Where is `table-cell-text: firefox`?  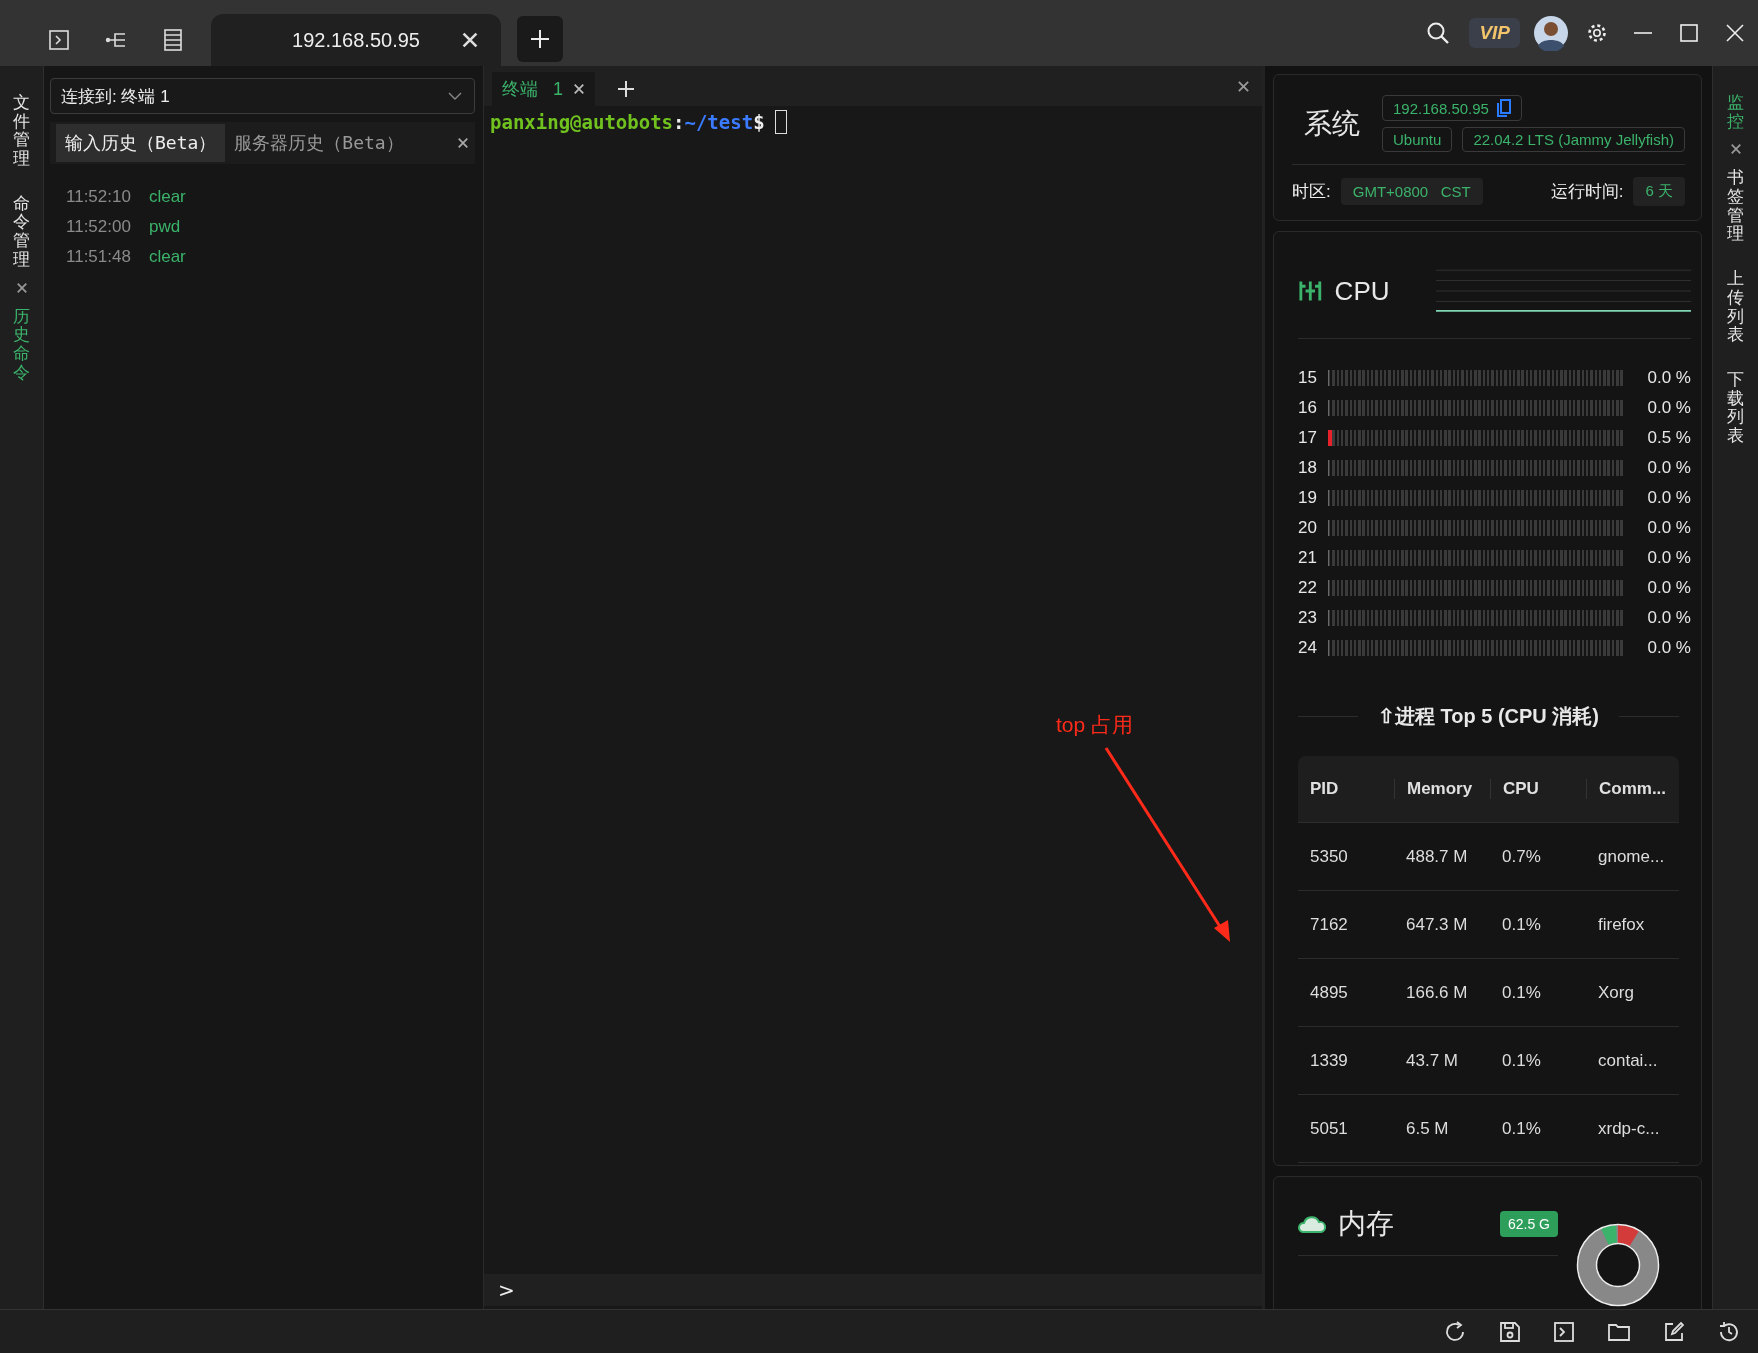 table-cell-text: firefox is located at coordinates (1621, 924).